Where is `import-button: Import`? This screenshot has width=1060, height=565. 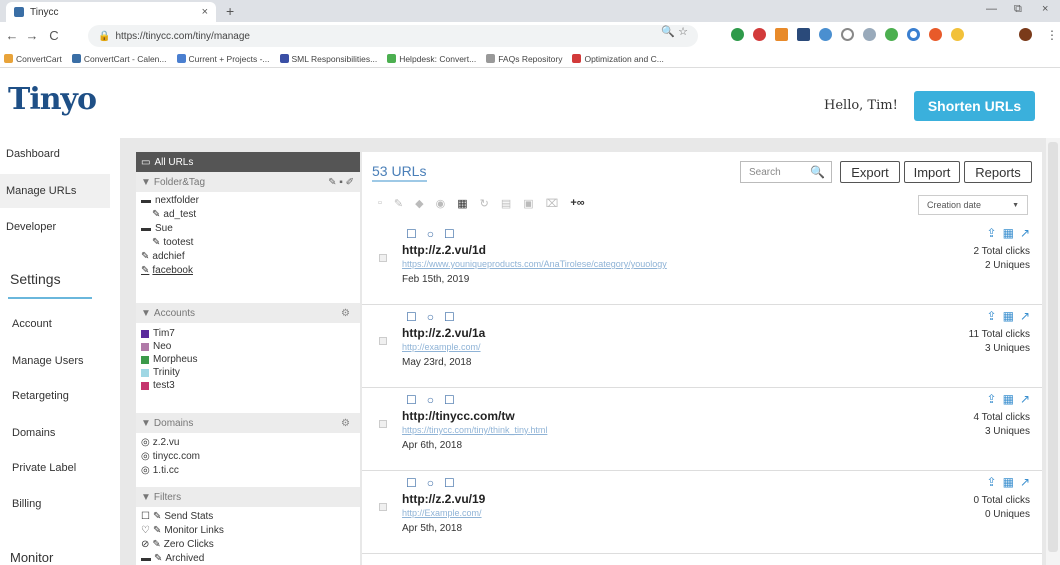
import-button: Import is located at coordinates (932, 172).